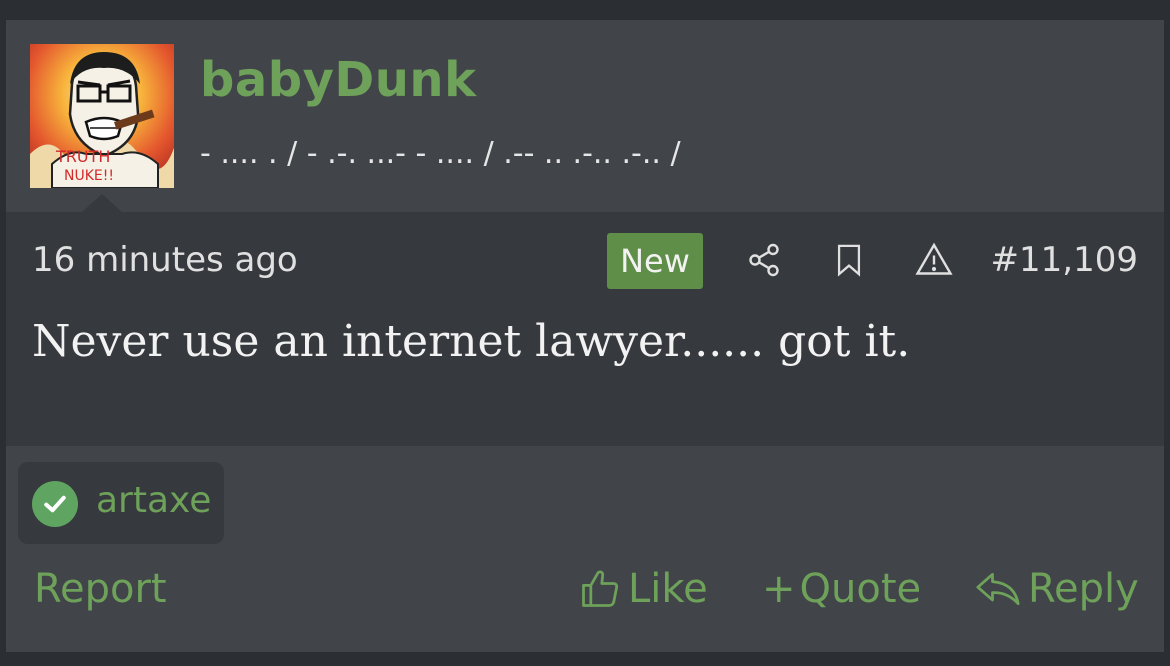 The width and height of the screenshot is (1170, 666). I want to click on reply-arrow-icon, so click(998, 589).